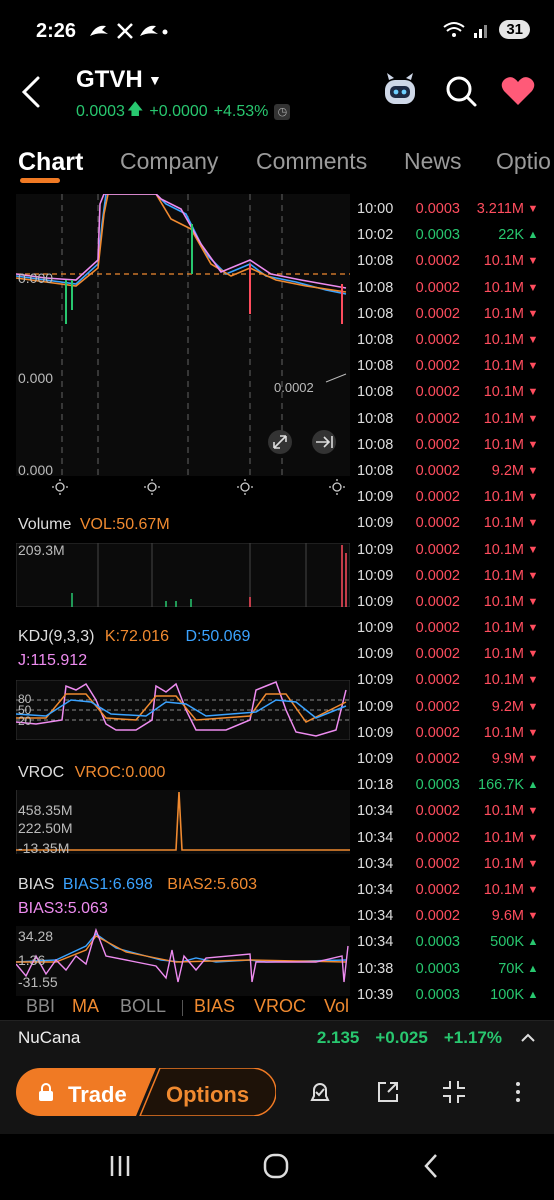  Describe the element at coordinates (311, 161) in the screenshot. I see `tab-comments: Comments` at that location.